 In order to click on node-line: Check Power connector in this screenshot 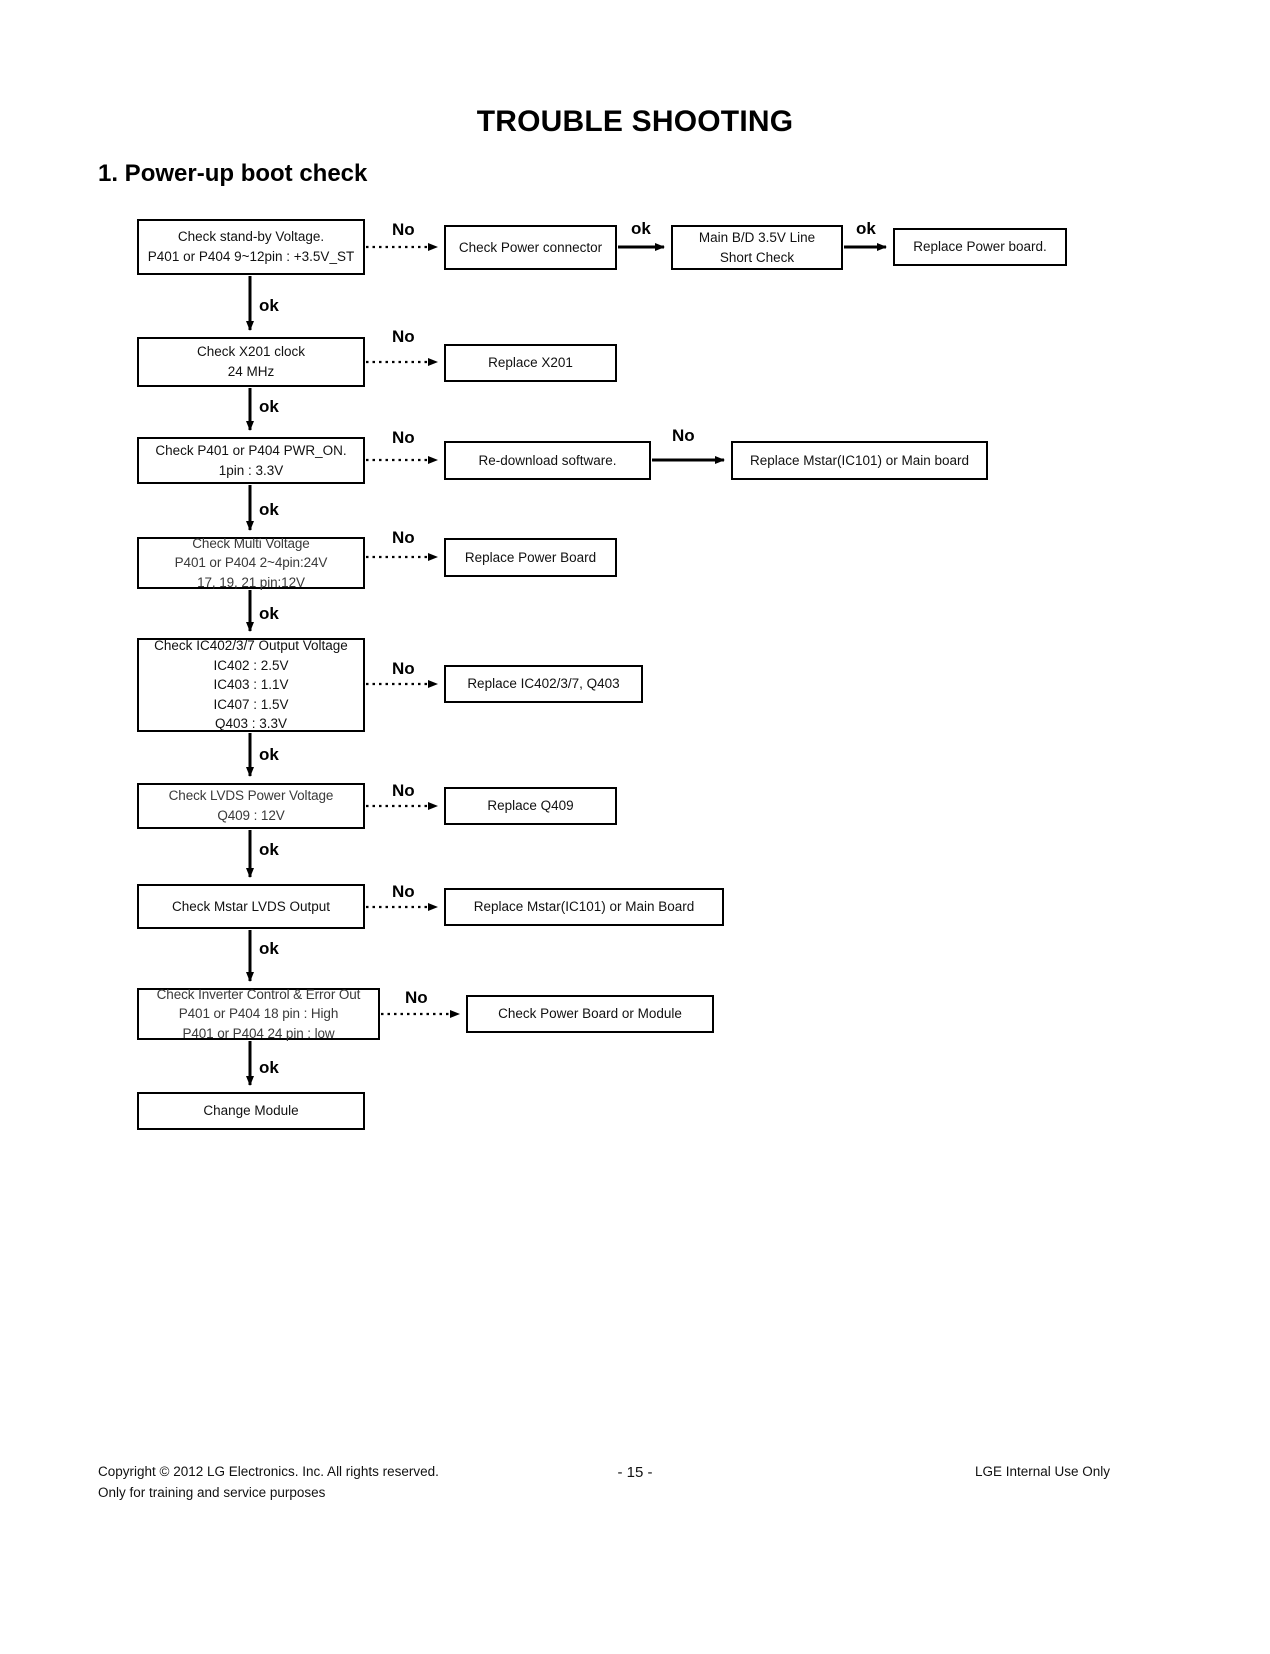, I will do `click(530, 247)`.